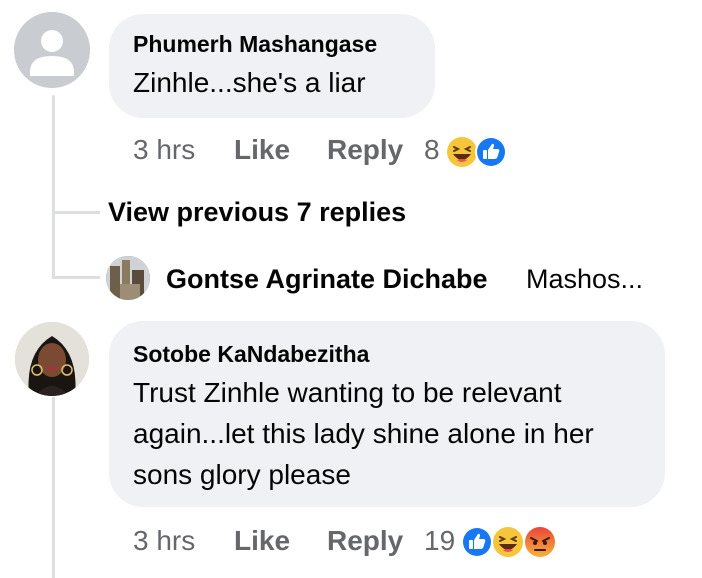  I want to click on view-previous-replies-link: View previous 7 replies, so click(257, 212).